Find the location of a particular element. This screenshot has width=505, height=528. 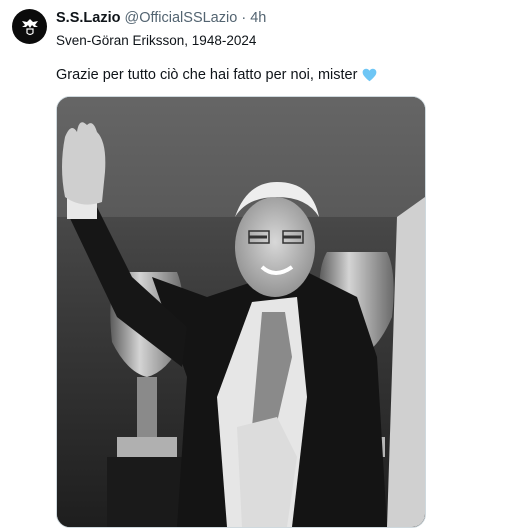

handle: @OfficialSSLazio is located at coordinates (181, 18).